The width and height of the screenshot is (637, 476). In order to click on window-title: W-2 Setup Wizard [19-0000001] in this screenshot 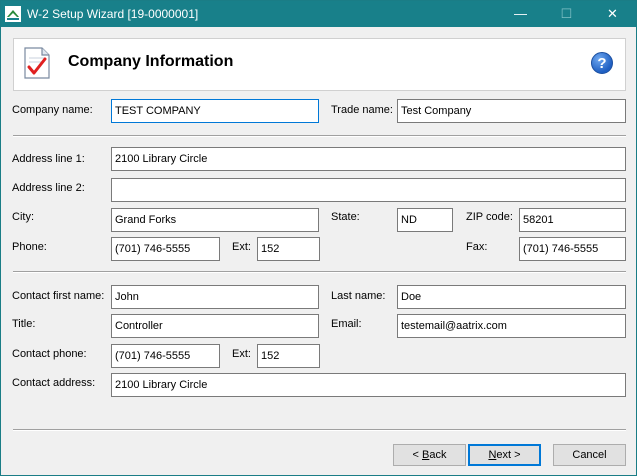, I will do `click(113, 14)`.